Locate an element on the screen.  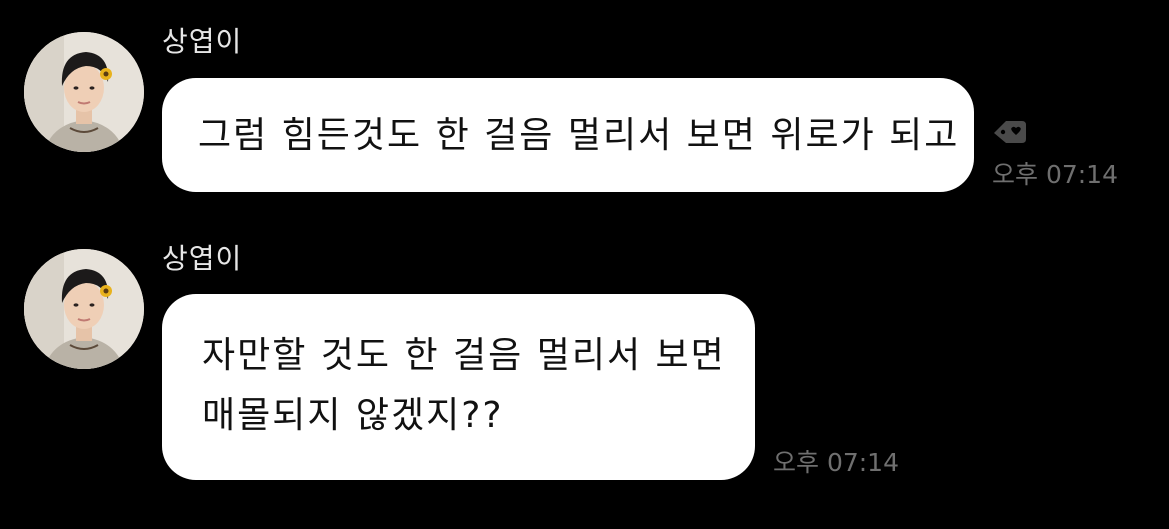
avatar-photo is located at coordinates (84, 309).